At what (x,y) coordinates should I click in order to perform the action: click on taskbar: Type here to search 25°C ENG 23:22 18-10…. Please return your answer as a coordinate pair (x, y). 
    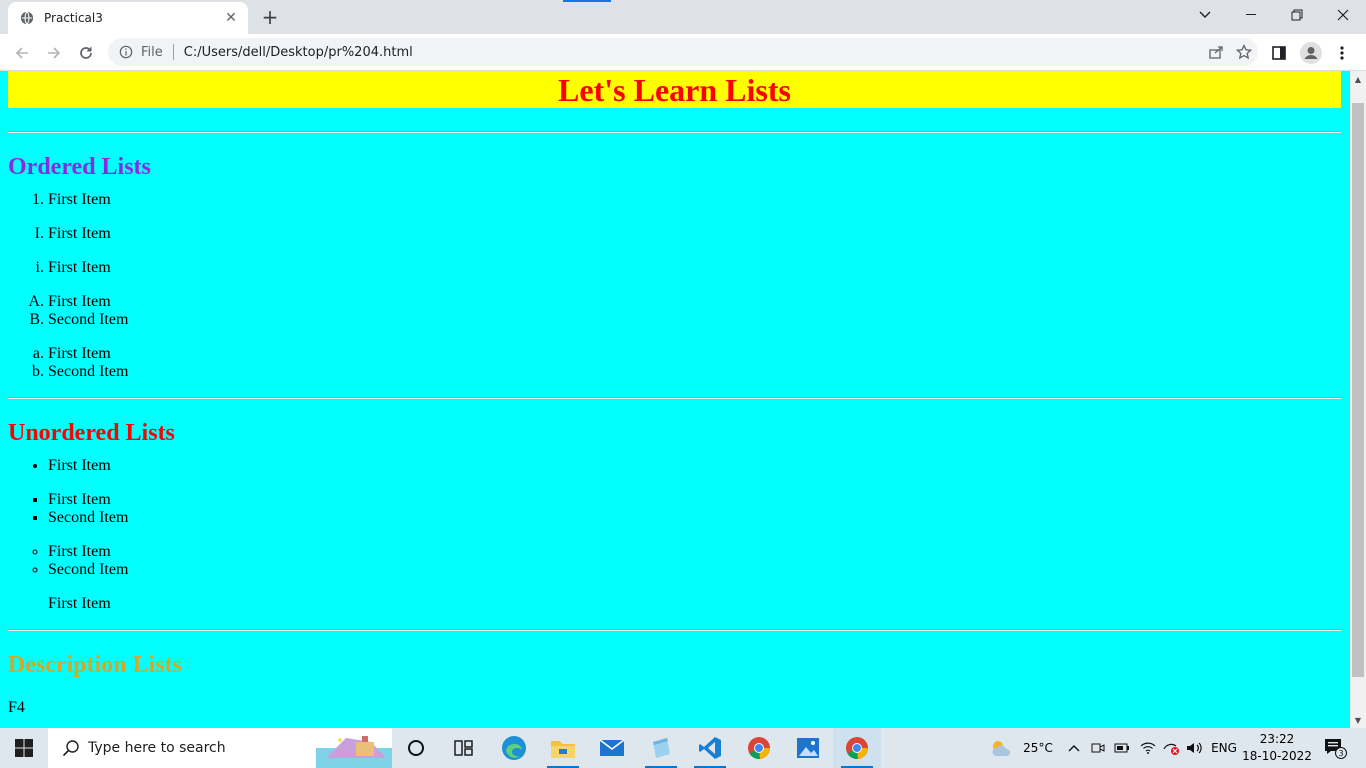
    Looking at the image, I should click on (683, 748).